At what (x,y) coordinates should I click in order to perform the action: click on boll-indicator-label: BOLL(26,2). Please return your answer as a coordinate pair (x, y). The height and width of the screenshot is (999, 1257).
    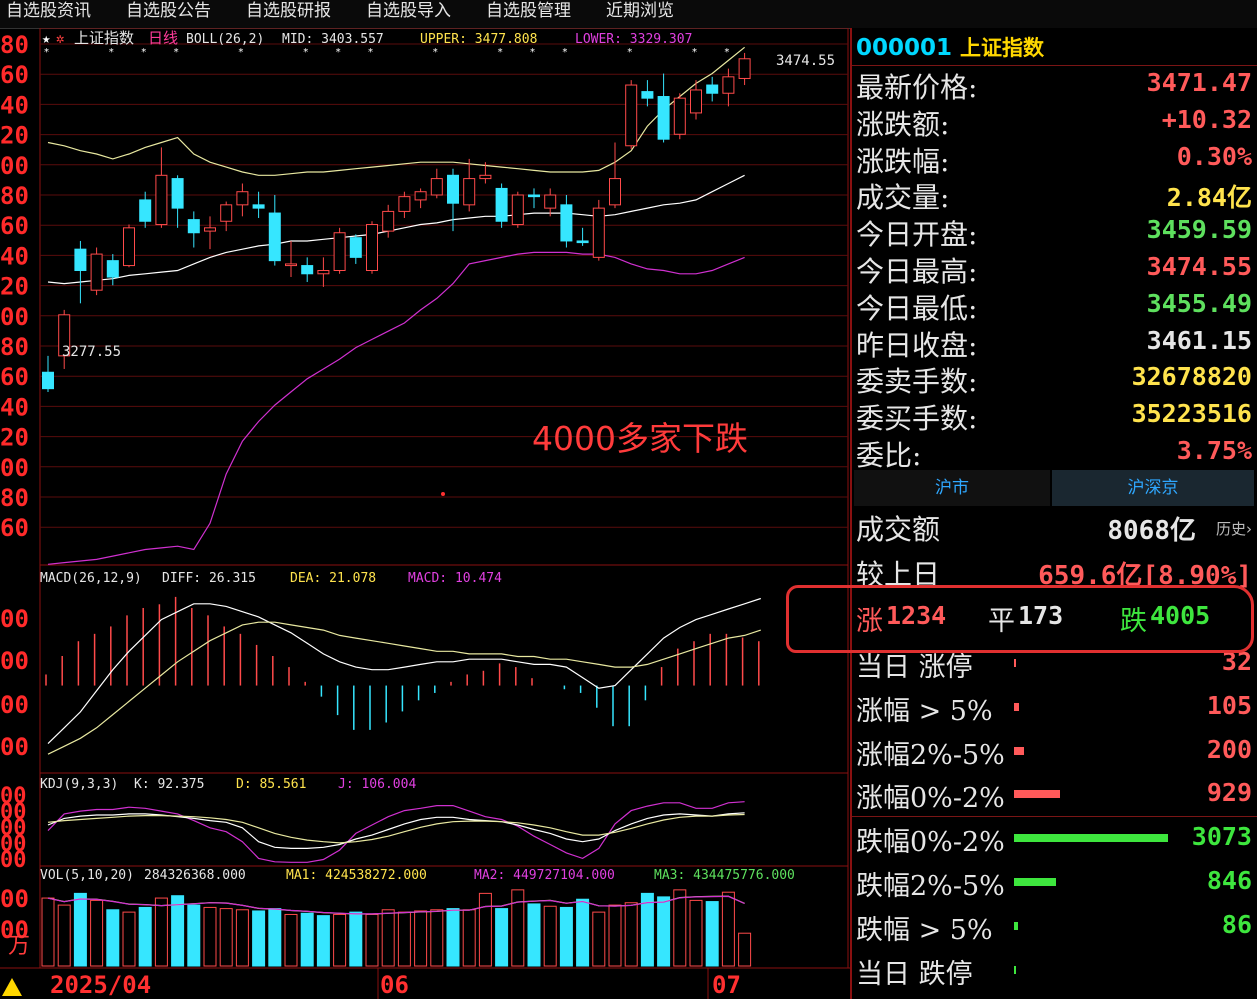
    Looking at the image, I should click on (225, 39).